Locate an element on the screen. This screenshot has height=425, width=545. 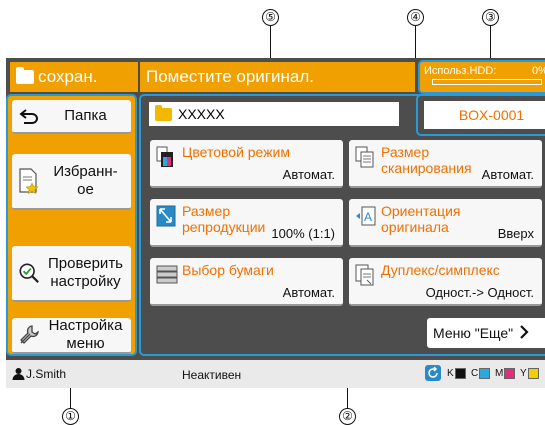
menu-settings-label: Настройка меню is located at coordinates (85, 334).